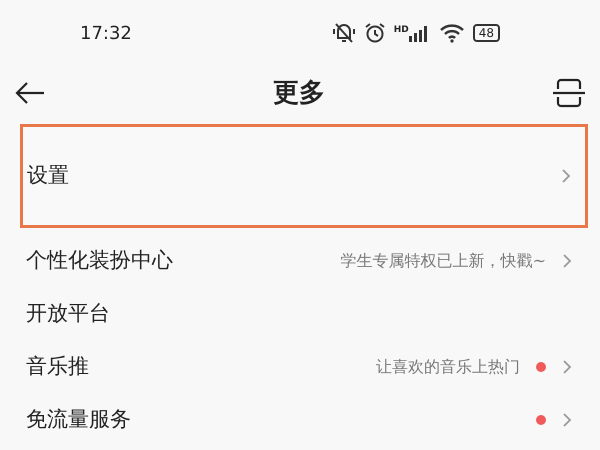  What do you see at coordinates (344, 33) in the screenshot?
I see `muted-bell-icon` at bounding box center [344, 33].